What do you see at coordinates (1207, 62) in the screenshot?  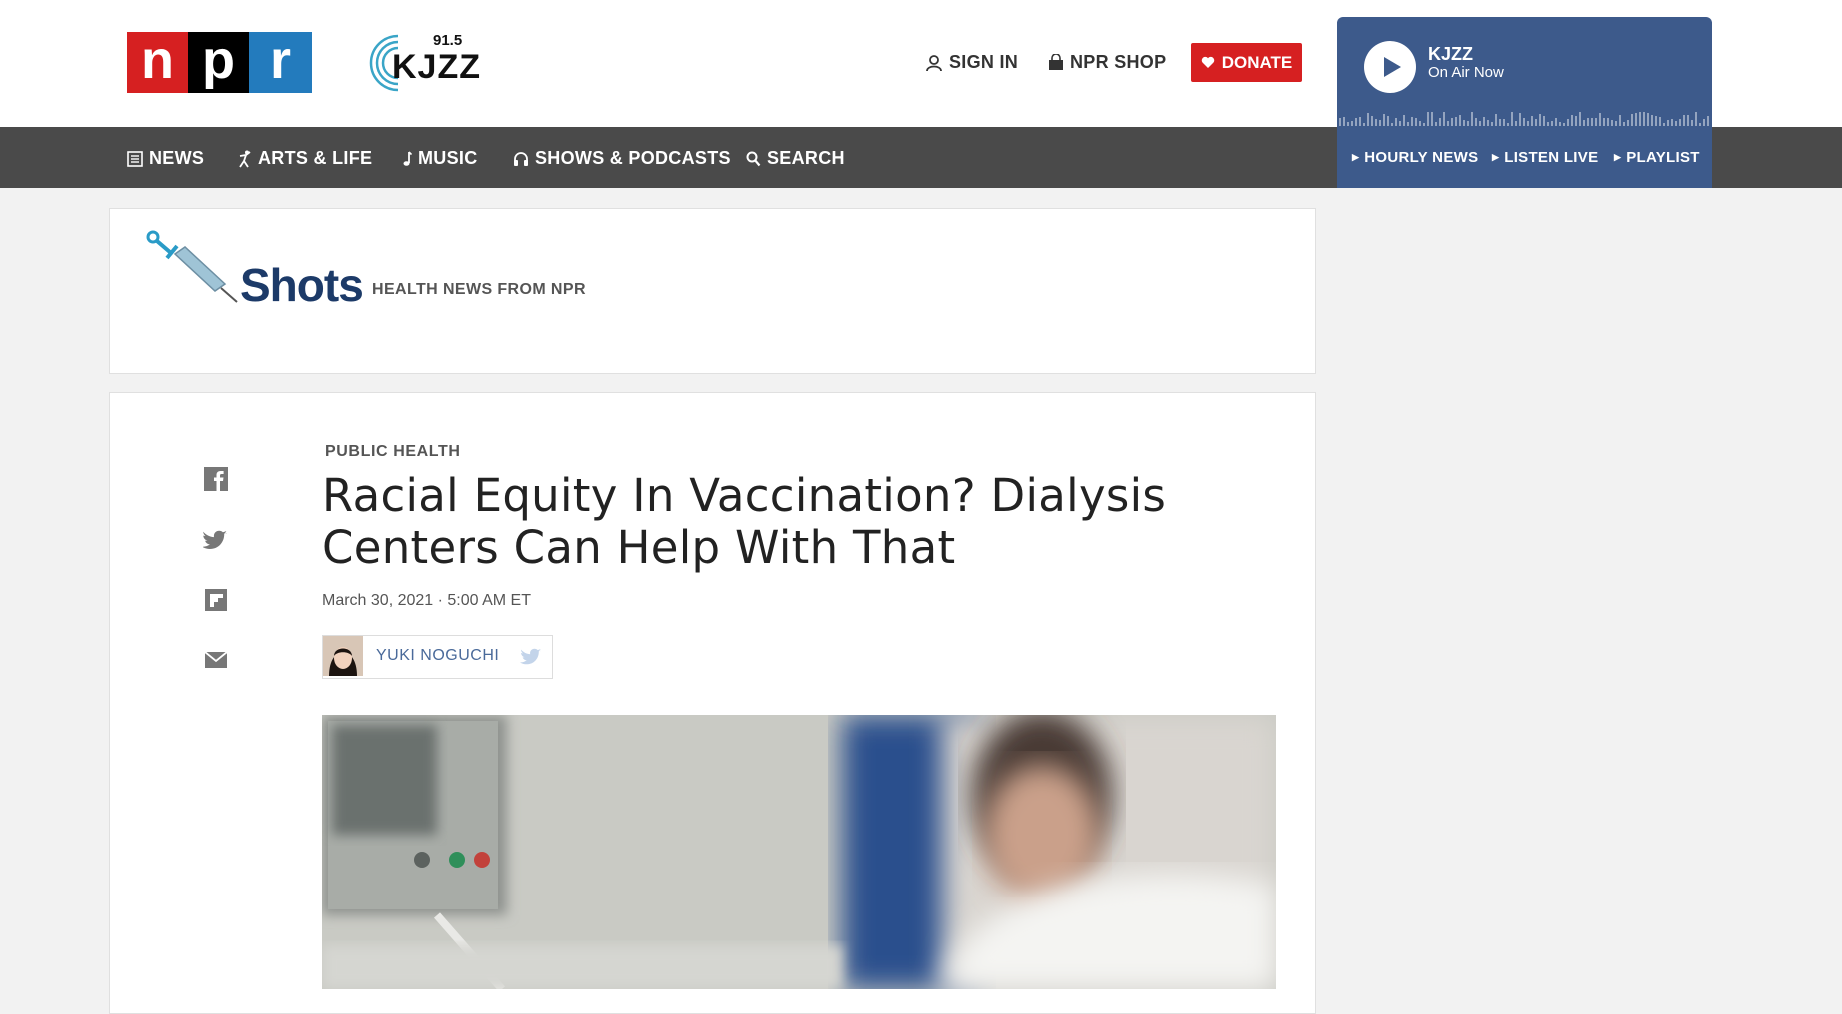 I see `heart-icon` at bounding box center [1207, 62].